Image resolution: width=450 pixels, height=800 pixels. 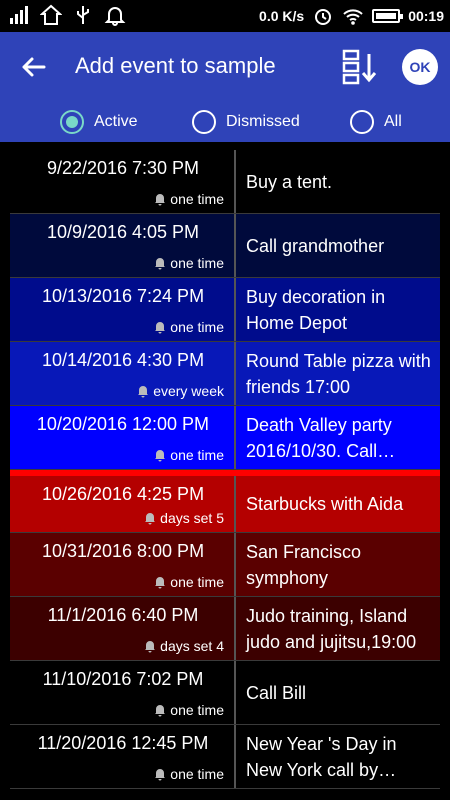 I want to click on event-date-cell: 9/22/2016 7:30 PM one time, so click(x=123, y=181).